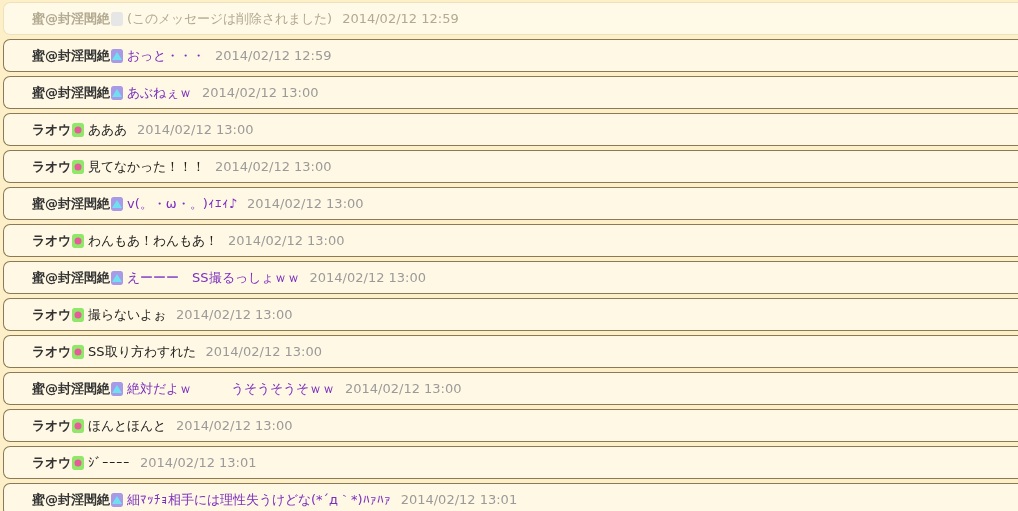  What do you see at coordinates (127, 425) in the screenshot?
I see `message-text: ほんとほんと` at bounding box center [127, 425].